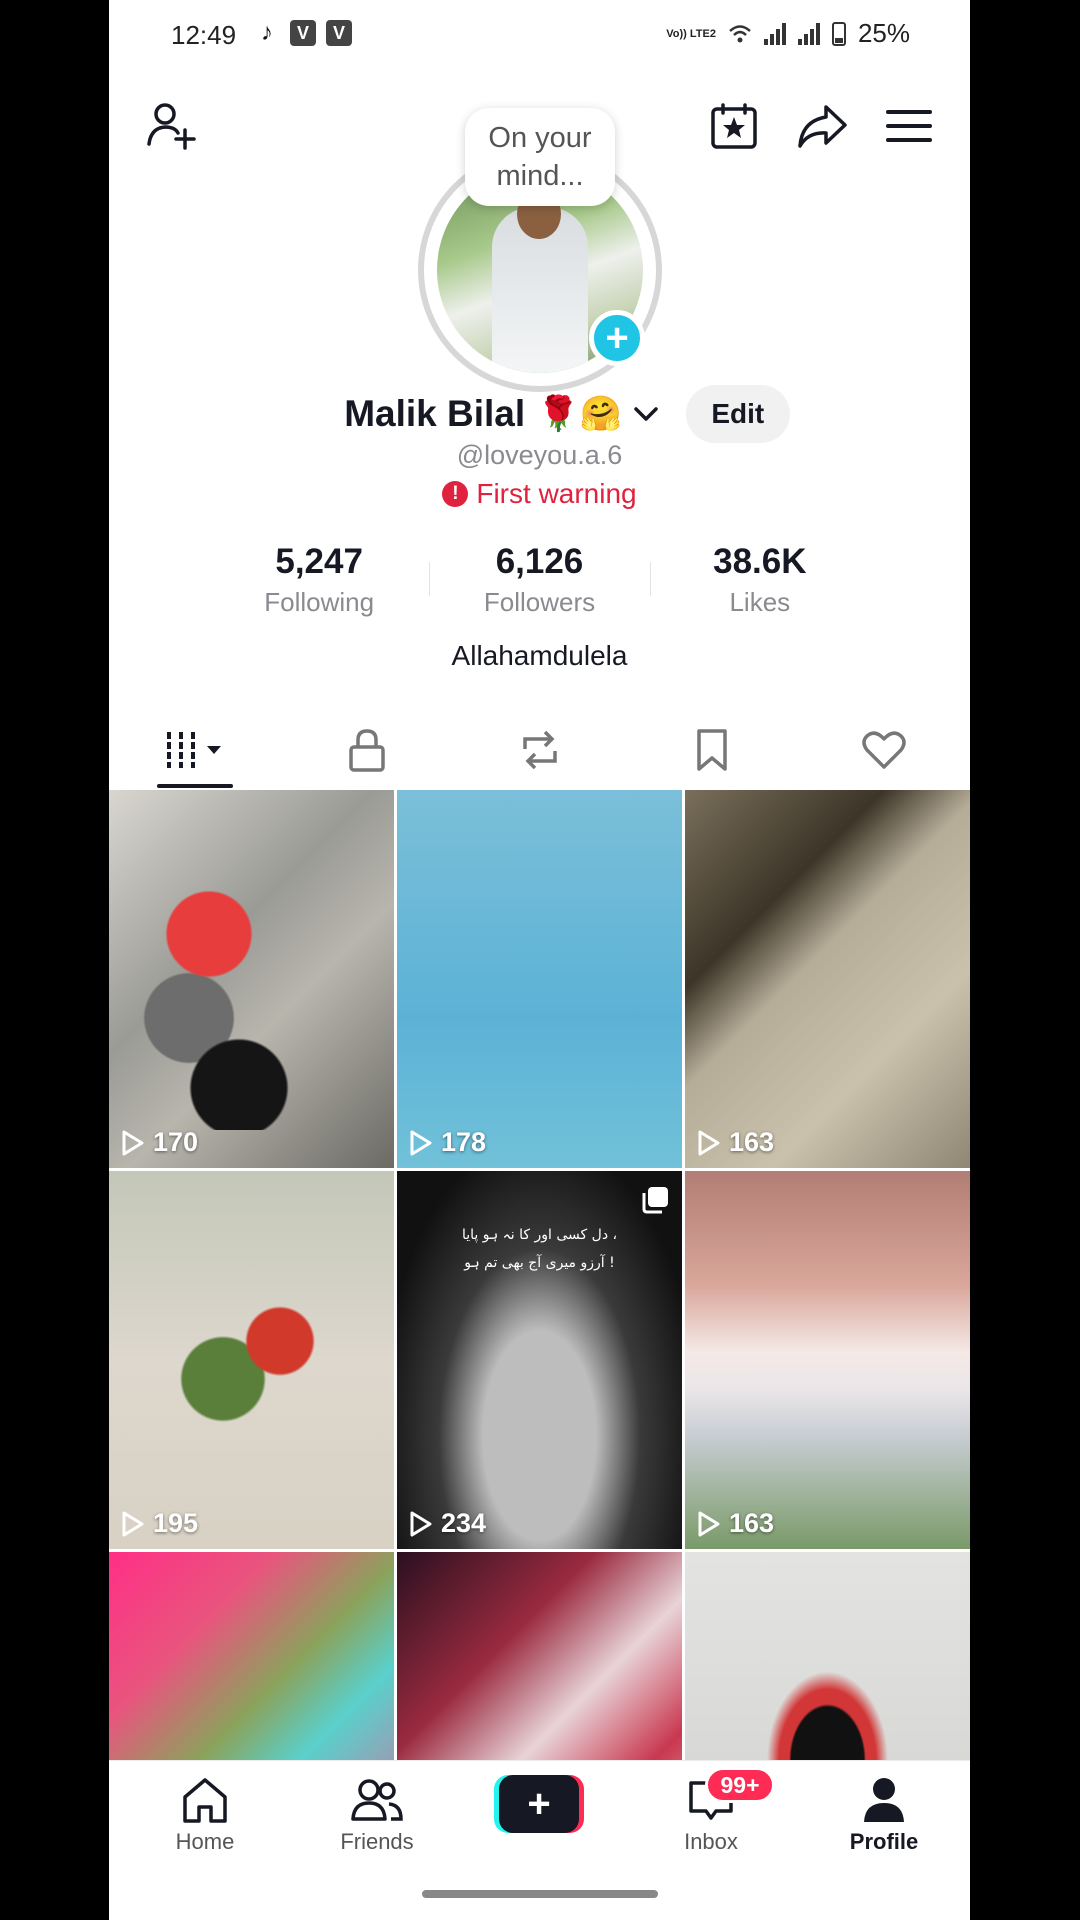  I want to click on plus-icon: +, so click(539, 1804).